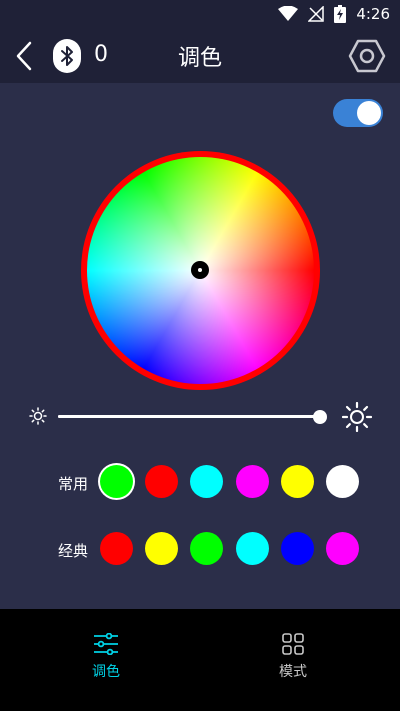 Image resolution: width=400 pixels, height=711 pixels. Describe the element at coordinates (293, 672) in the screenshot. I see `tab-mode-label: 模式` at that location.